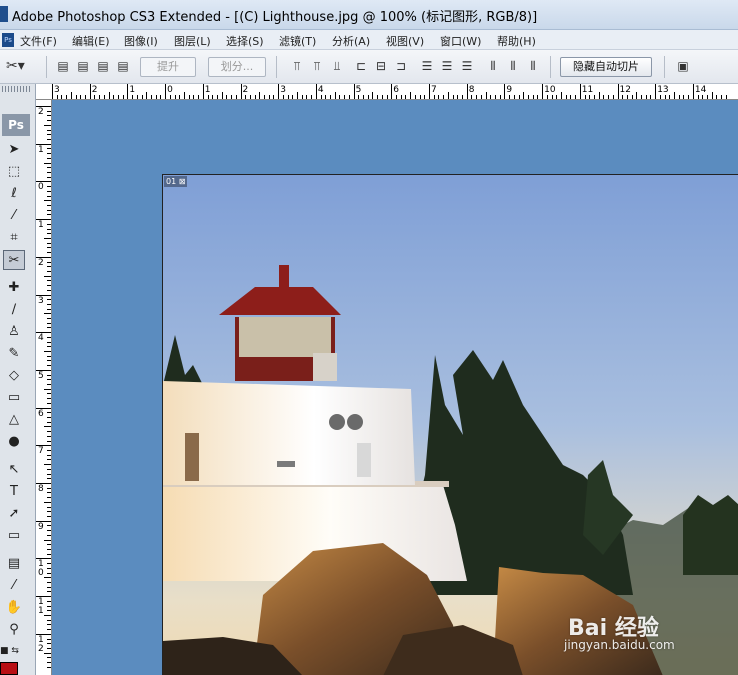 The width and height of the screenshot is (738, 675). Describe the element at coordinates (63, 66) in the screenshot. I see `stack-top-icon: ▤` at that location.